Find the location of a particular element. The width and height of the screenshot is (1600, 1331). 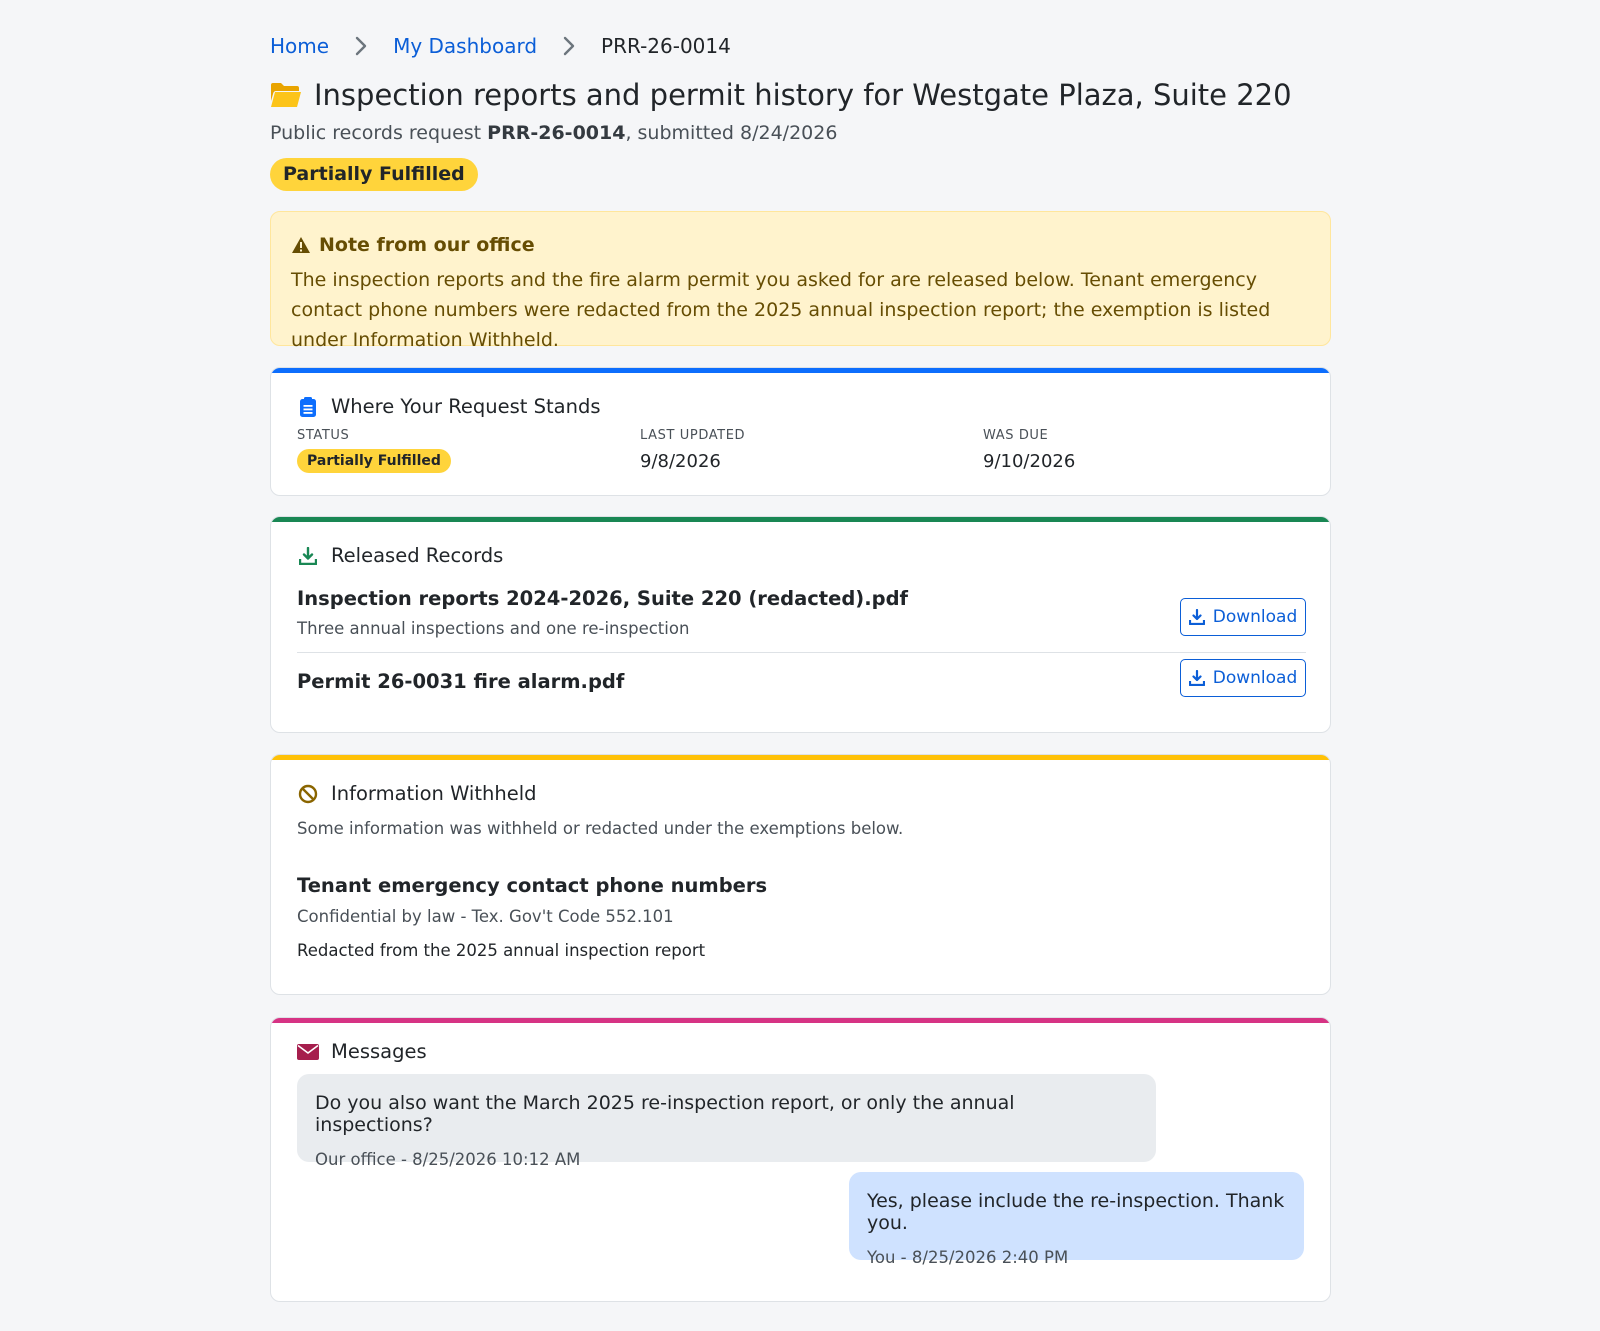

request-id: PRR-26-0014 is located at coordinates (556, 133).